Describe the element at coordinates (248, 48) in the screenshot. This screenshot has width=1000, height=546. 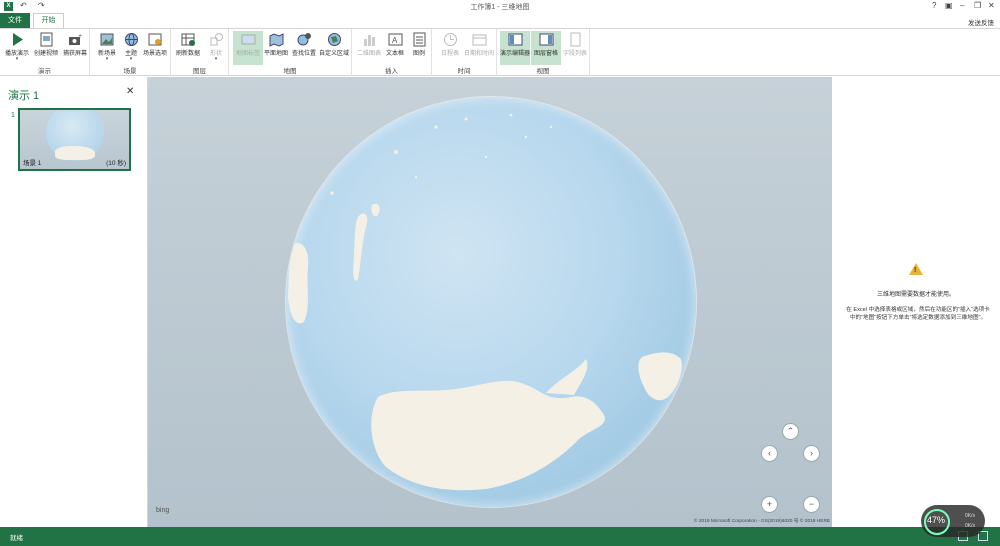
I see `map-labels-button: 地图标签` at that location.